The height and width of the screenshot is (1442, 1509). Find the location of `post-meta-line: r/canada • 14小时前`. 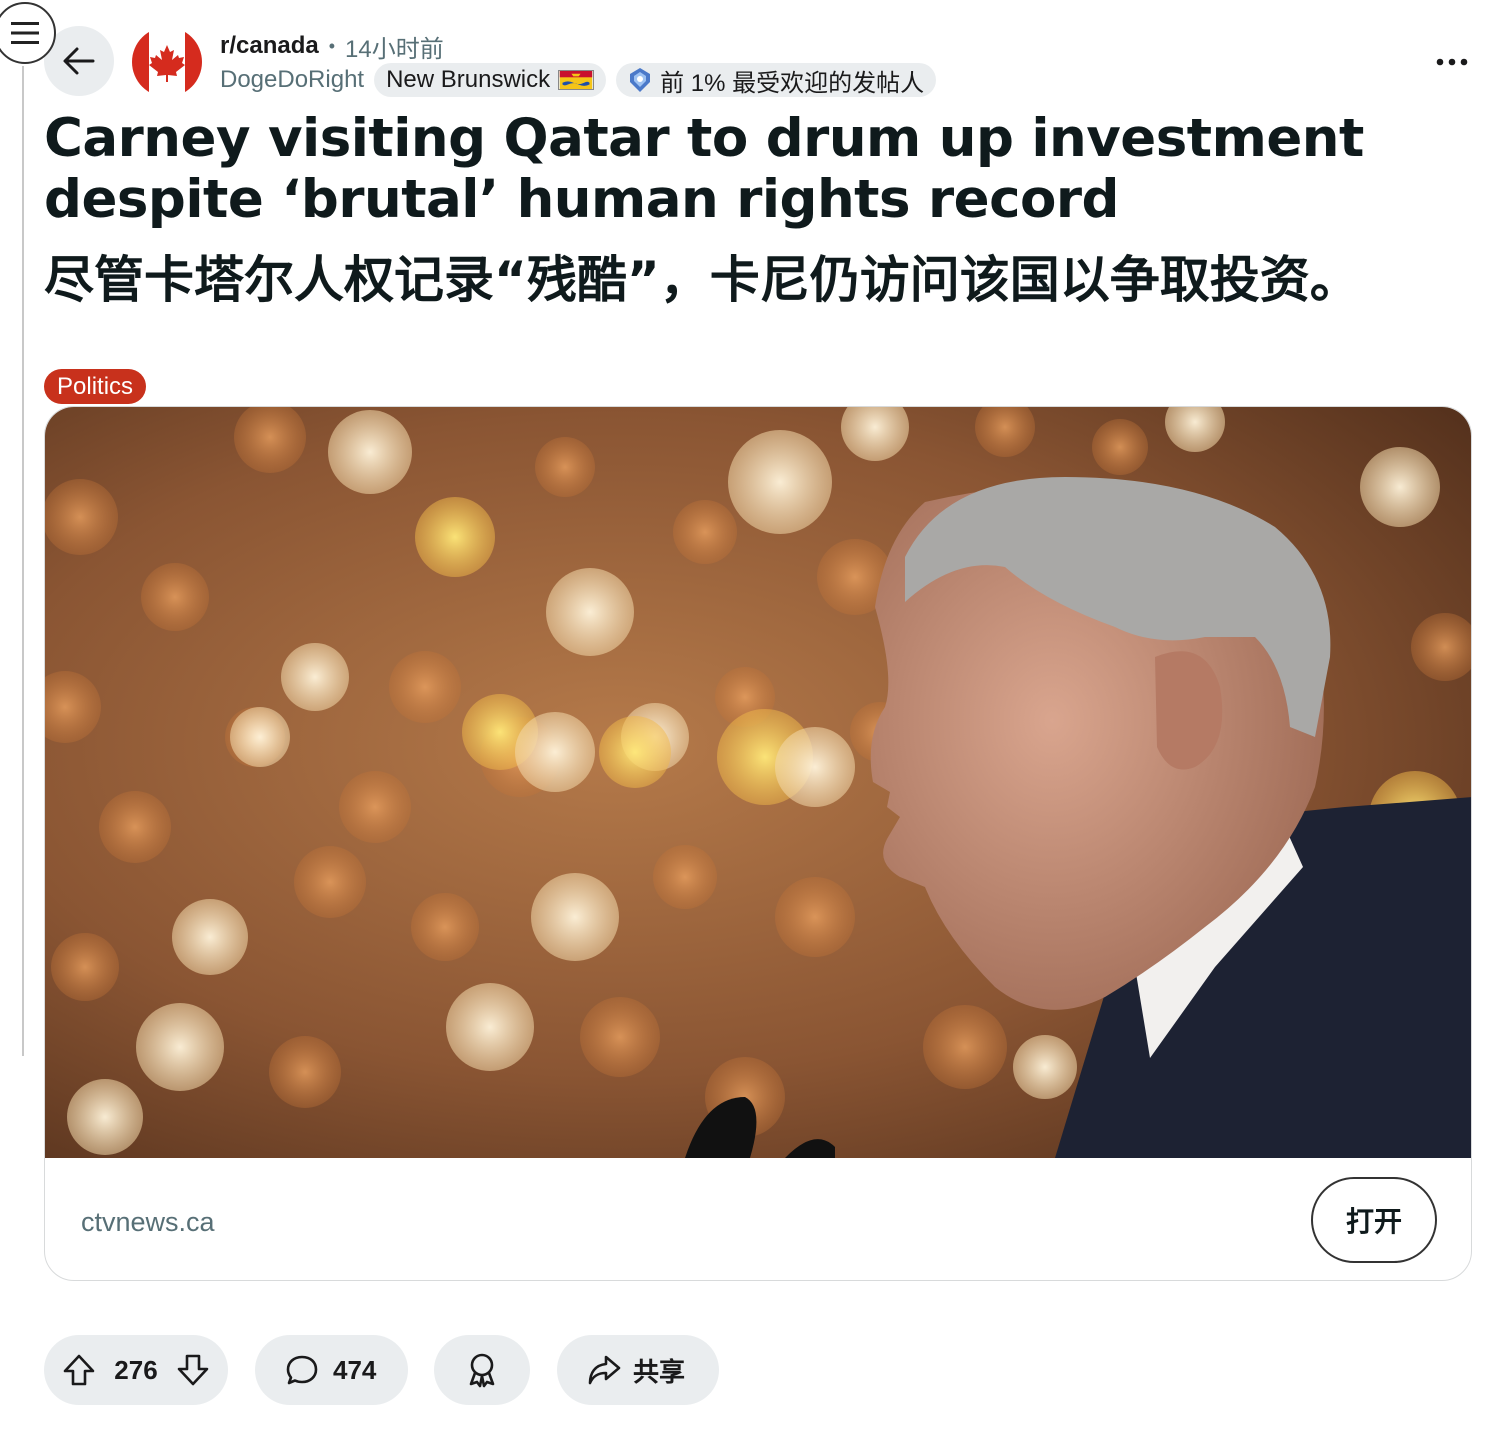

post-meta-line: r/canada • 14小时前 is located at coordinates (332, 46).